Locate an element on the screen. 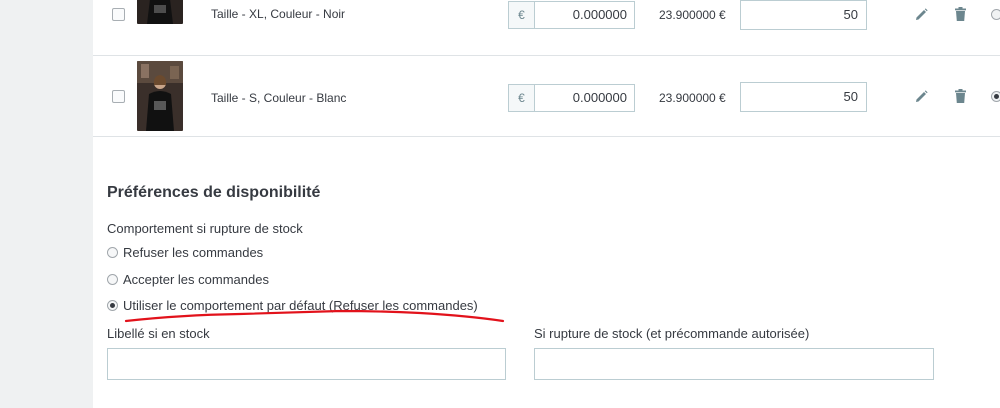 The width and height of the screenshot is (1000, 408). radio-accept-orders: Accepter les commandes is located at coordinates (188, 279).